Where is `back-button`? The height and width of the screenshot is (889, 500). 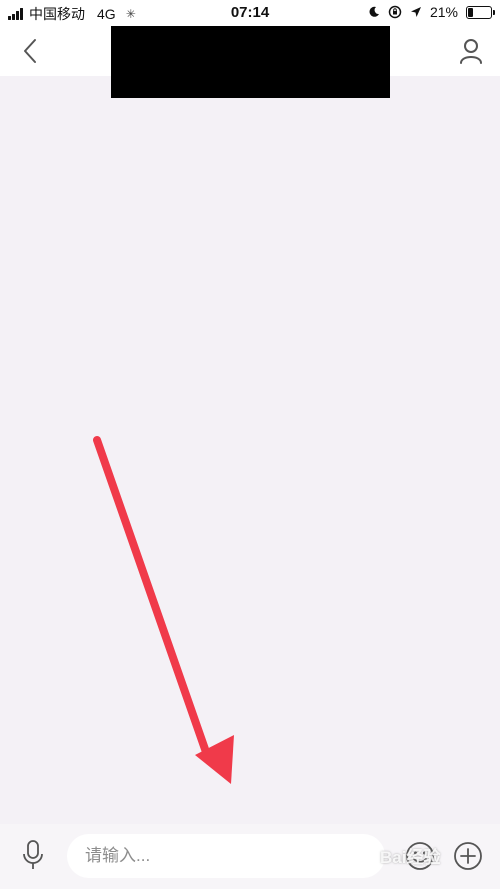
back-button is located at coordinates (30, 51).